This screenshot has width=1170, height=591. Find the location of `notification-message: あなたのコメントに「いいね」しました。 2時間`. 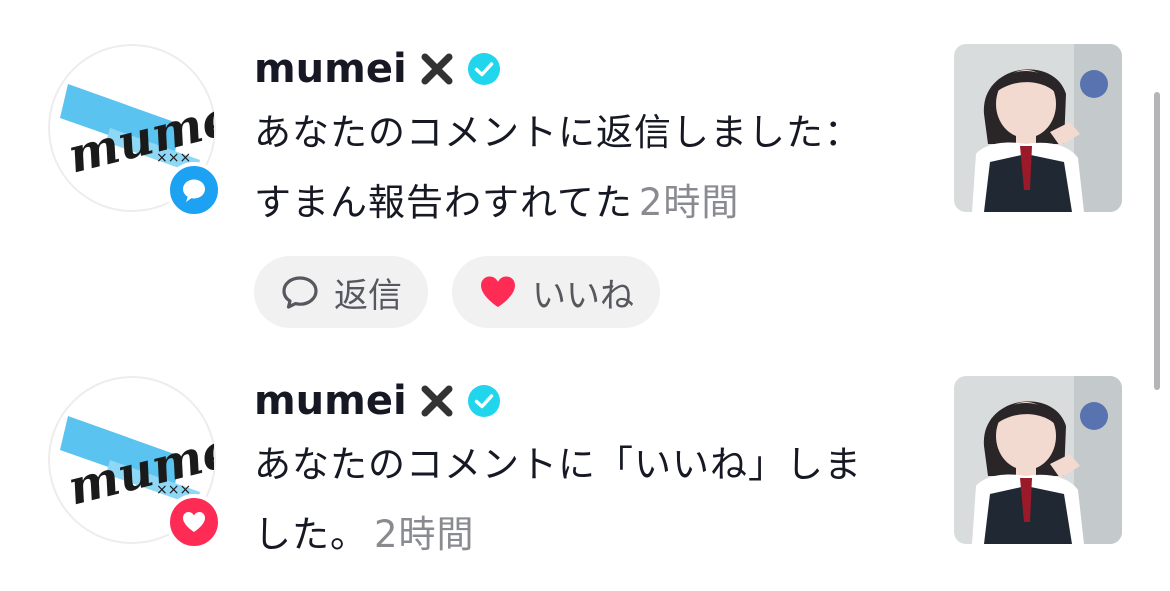

notification-message: あなたのコメントに「いいね」しました。 2時間 is located at coordinates (574, 500).